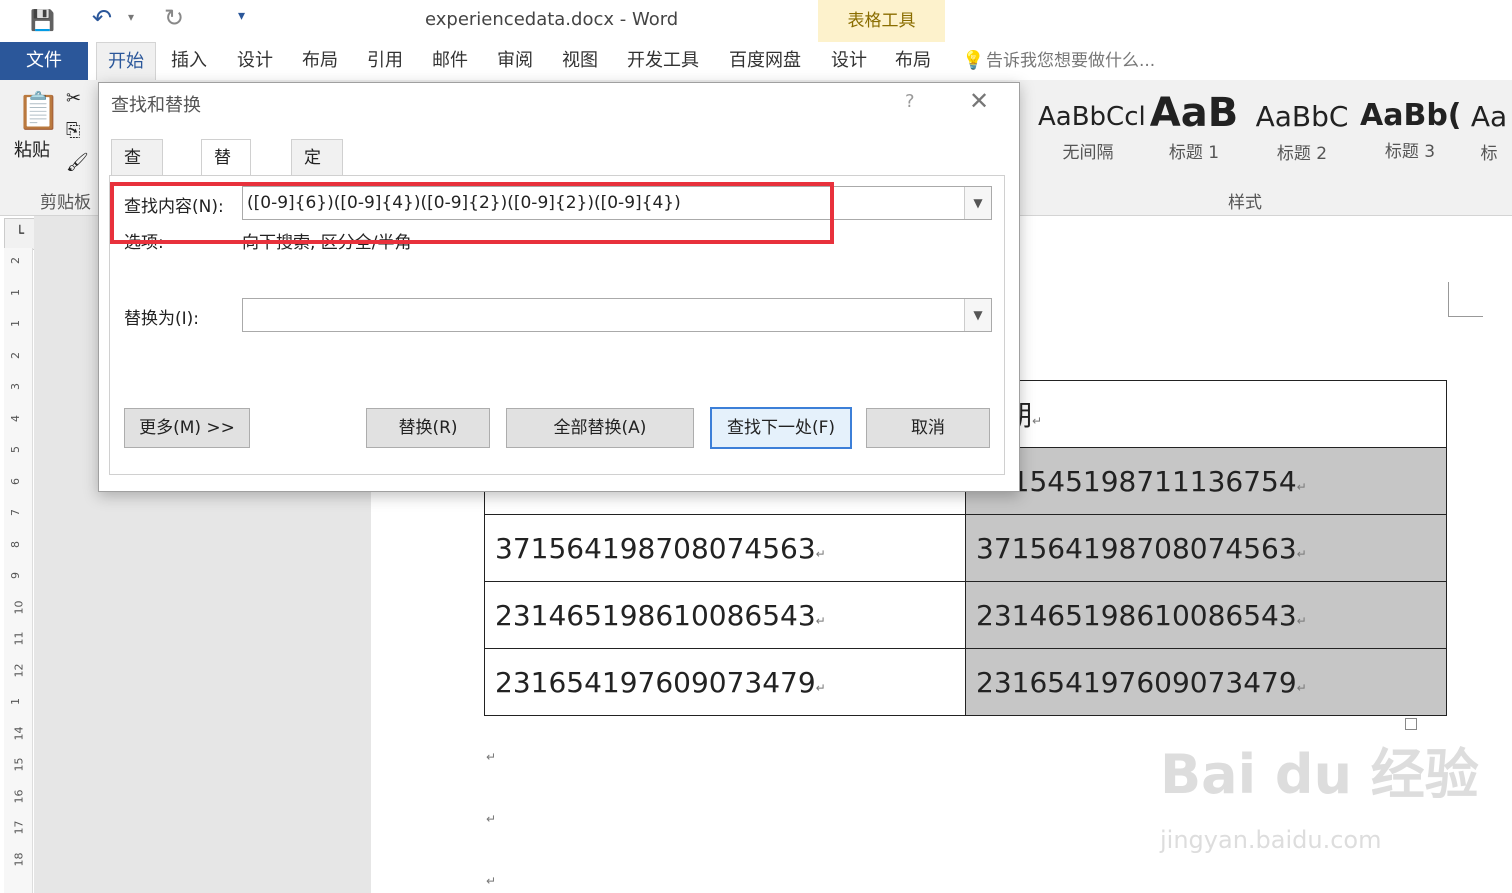 The image size is (1512, 893). What do you see at coordinates (1194, 153) in the screenshot?
I see `style-name: 标题 1` at bounding box center [1194, 153].